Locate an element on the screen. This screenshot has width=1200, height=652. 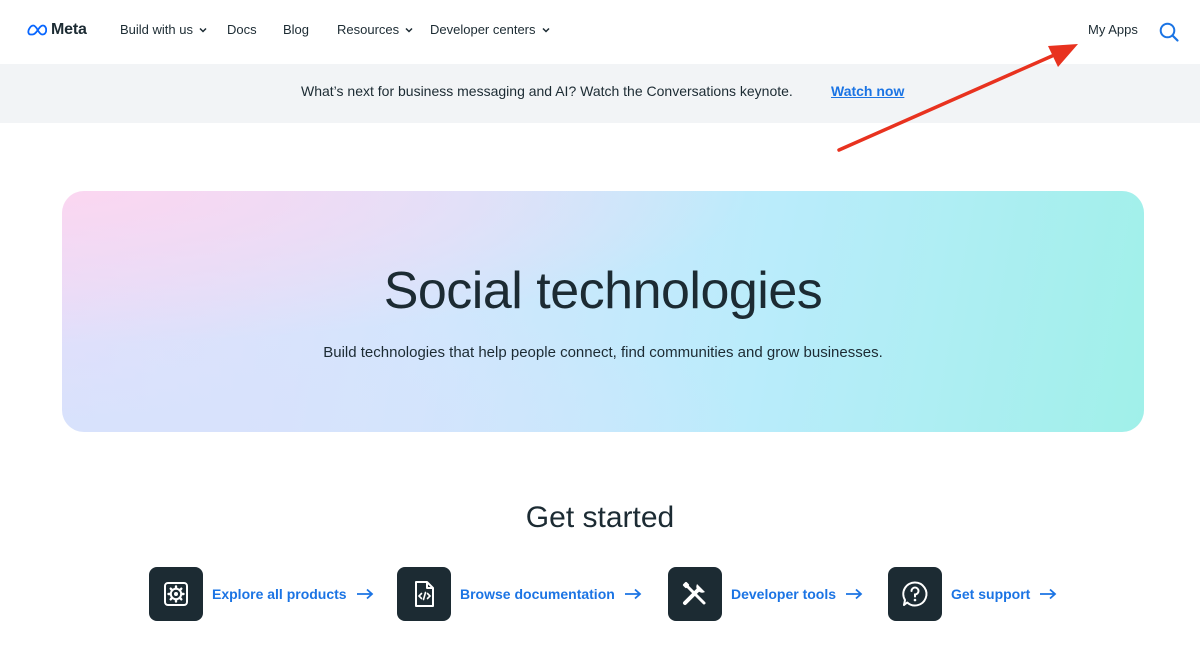
nav-docs: Docs is located at coordinates (242, 29).